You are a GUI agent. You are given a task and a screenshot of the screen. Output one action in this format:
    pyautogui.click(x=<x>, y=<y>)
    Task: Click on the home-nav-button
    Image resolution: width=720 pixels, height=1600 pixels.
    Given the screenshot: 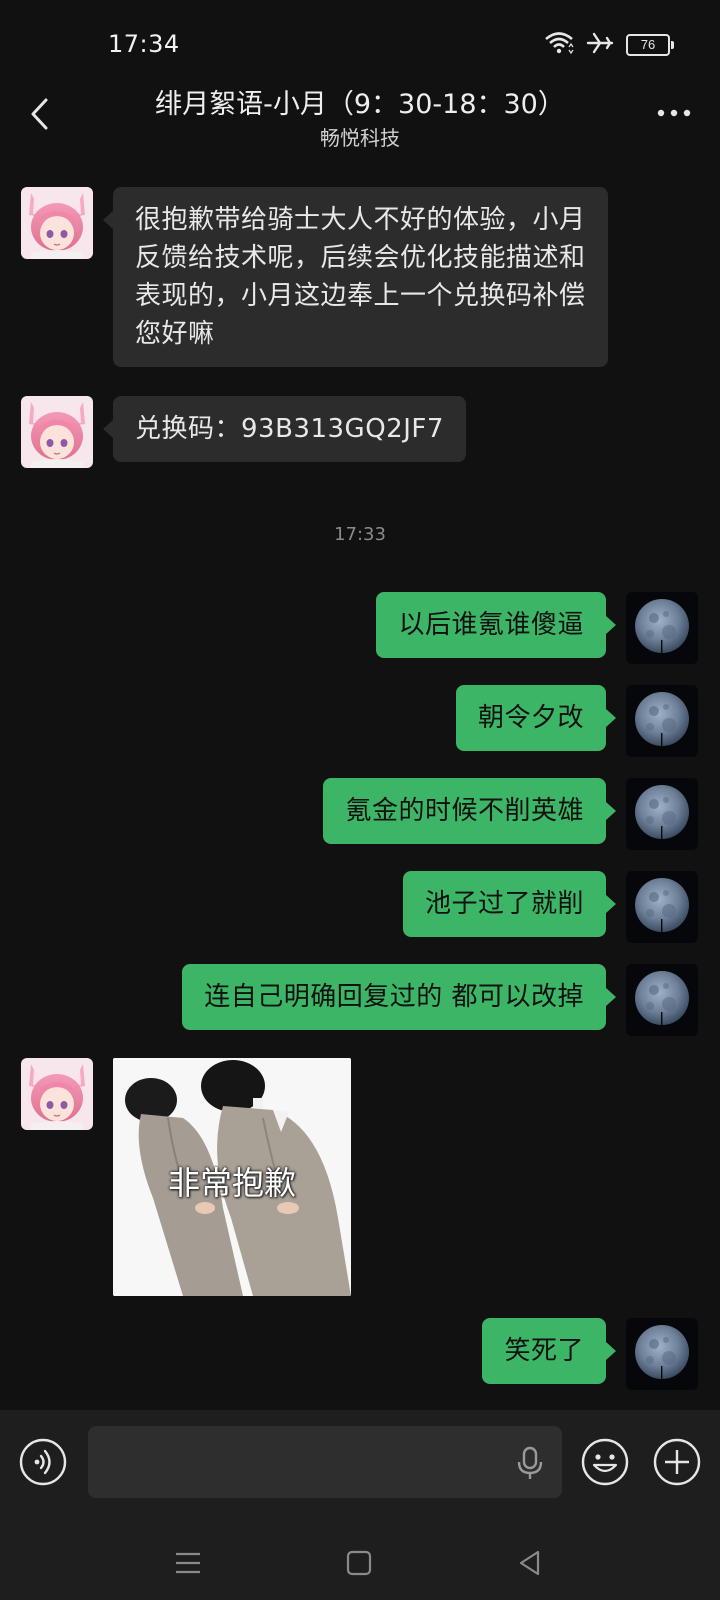 What is the action you would take?
    pyautogui.click(x=359, y=1563)
    